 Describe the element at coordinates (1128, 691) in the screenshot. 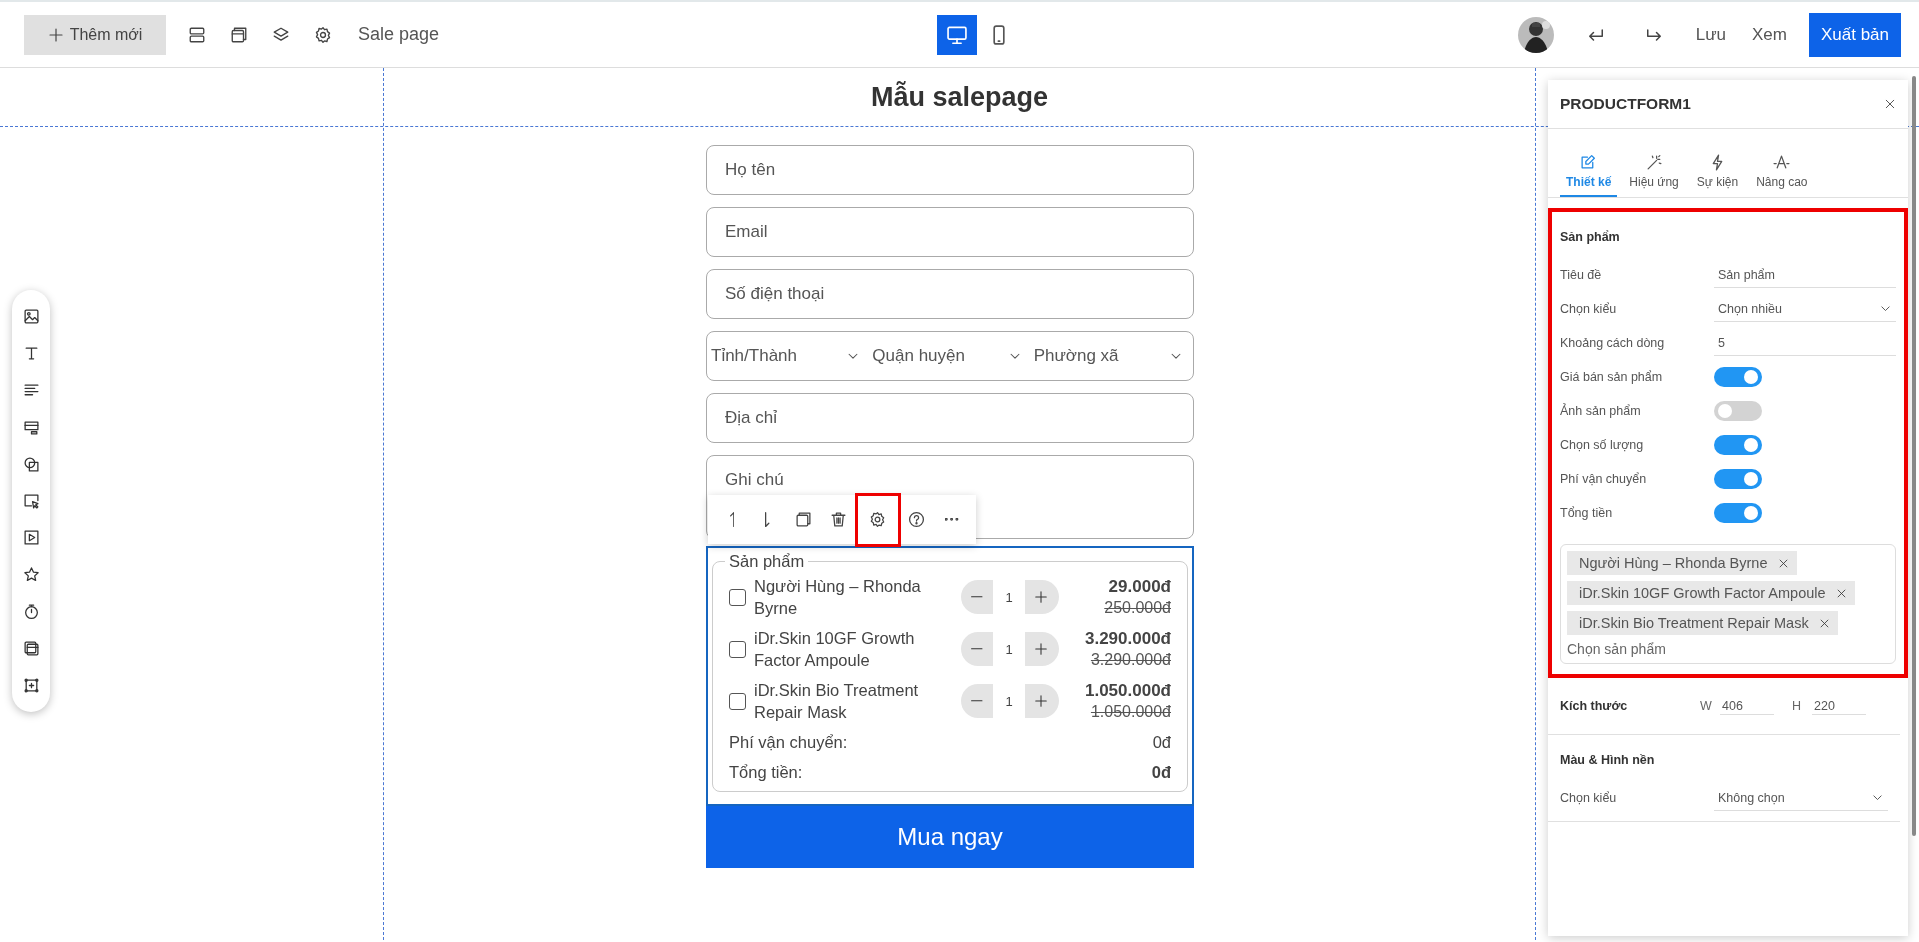

I see `price: 1.050.000đ` at that location.